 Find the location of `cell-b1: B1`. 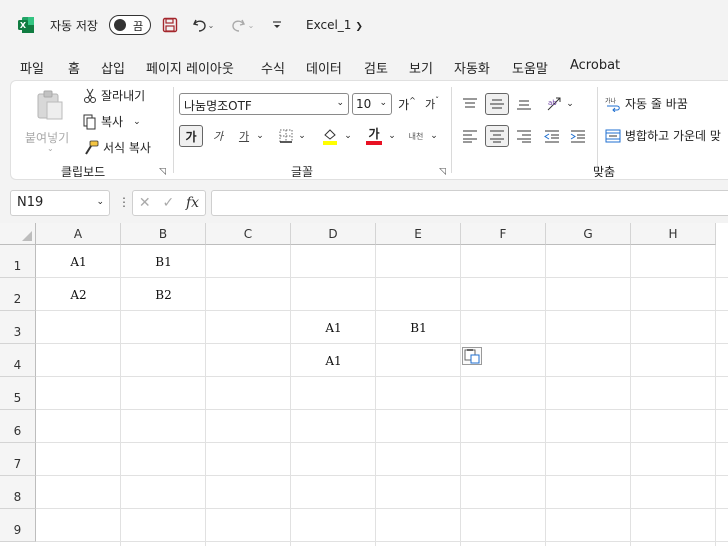

cell-b1: B1 is located at coordinates (163, 262).